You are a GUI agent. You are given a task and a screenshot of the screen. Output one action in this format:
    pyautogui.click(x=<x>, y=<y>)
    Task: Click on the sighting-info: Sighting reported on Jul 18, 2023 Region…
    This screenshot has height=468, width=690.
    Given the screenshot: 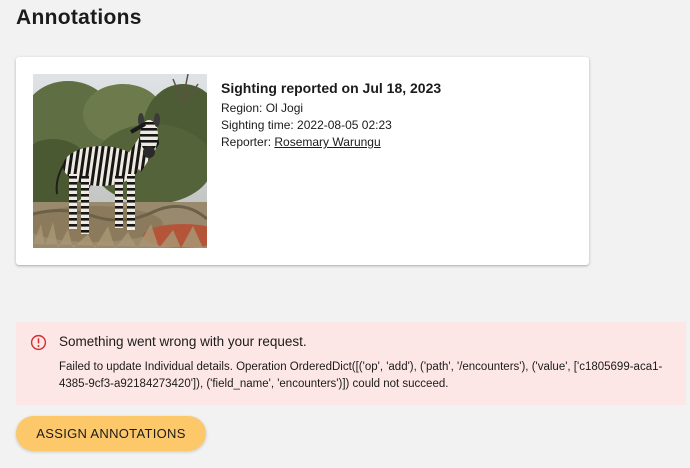 What is the action you would take?
    pyautogui.click(x=331, y=115)
    